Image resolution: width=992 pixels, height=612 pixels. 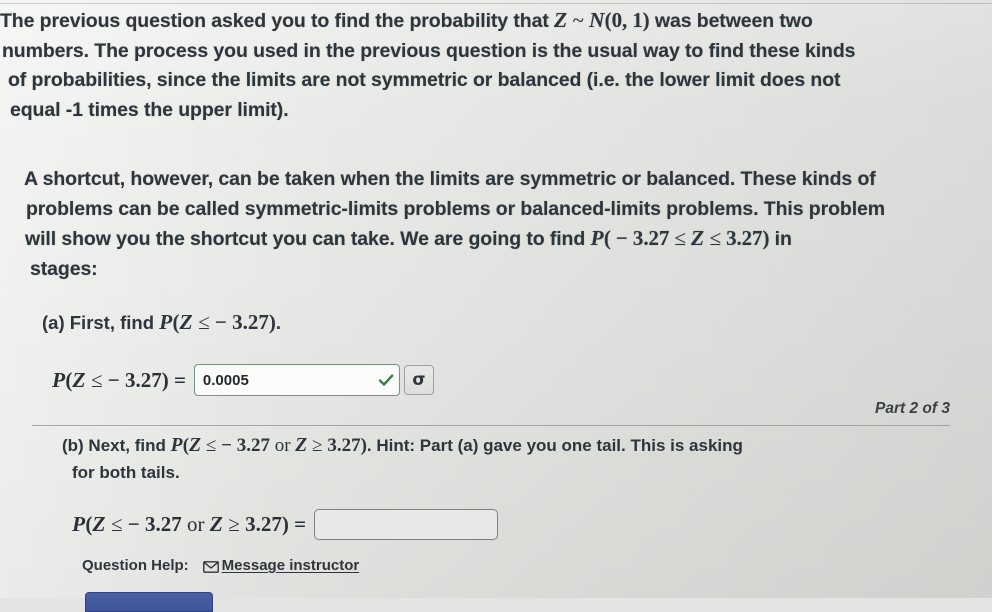 What do you see at coordinates (176, 322) in the screenshot?
I see `part-a-paren-open: (` at bounding box center [176, 322].